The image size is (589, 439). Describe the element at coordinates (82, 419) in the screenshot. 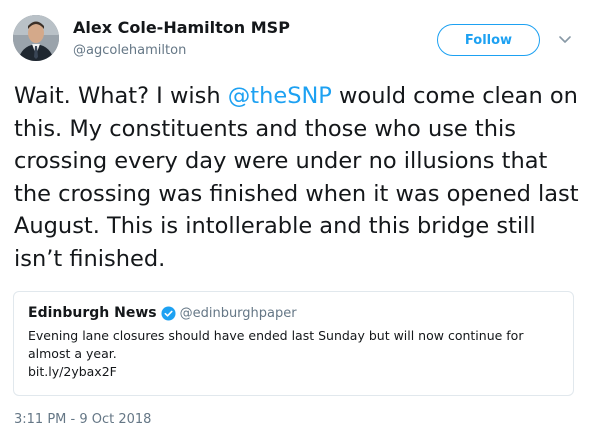

I see `tweet-timestamp: 3:11 PM - 9 Oct 2018` at that location.